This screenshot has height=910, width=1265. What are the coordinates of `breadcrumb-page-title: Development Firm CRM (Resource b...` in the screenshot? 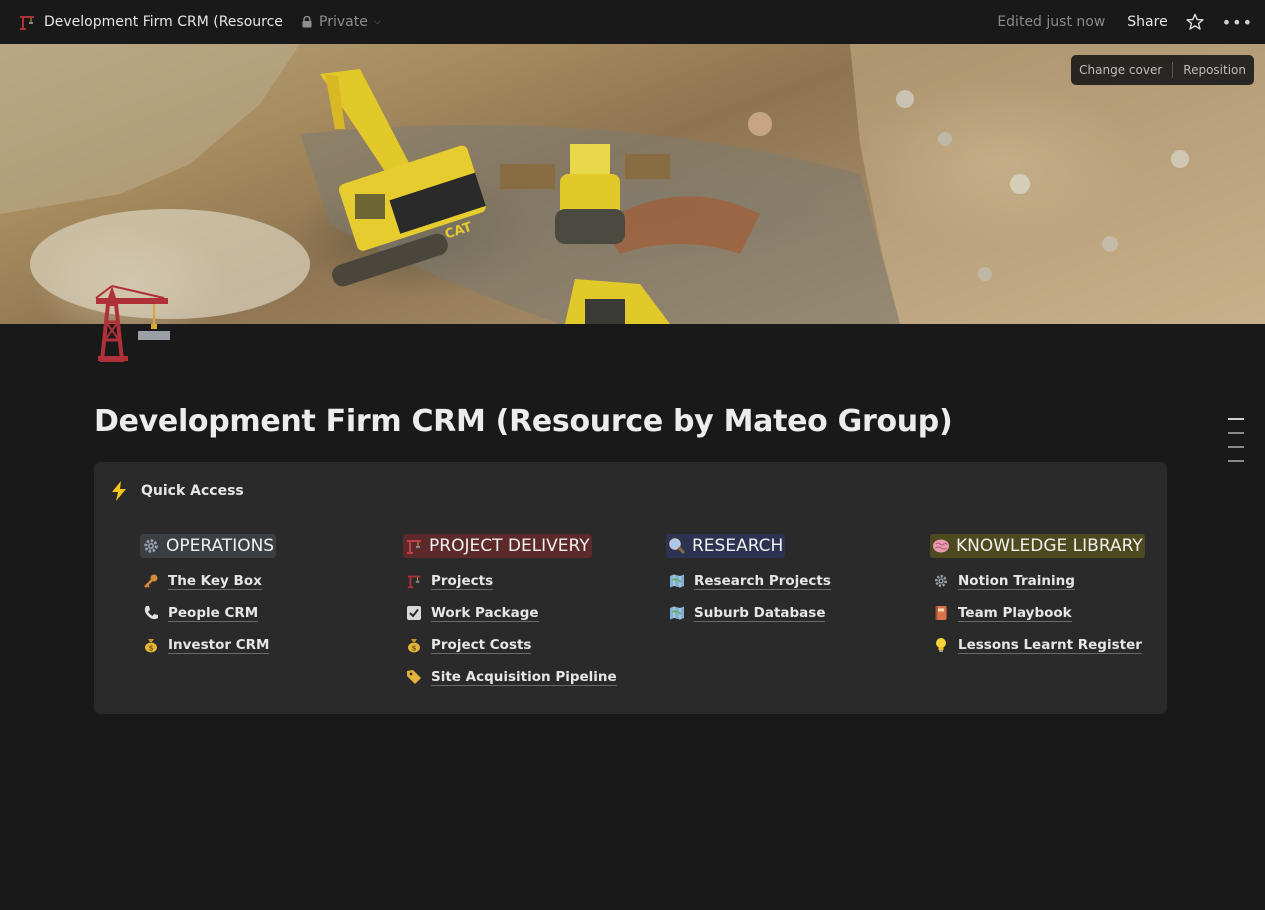 It's located at (164, 22).